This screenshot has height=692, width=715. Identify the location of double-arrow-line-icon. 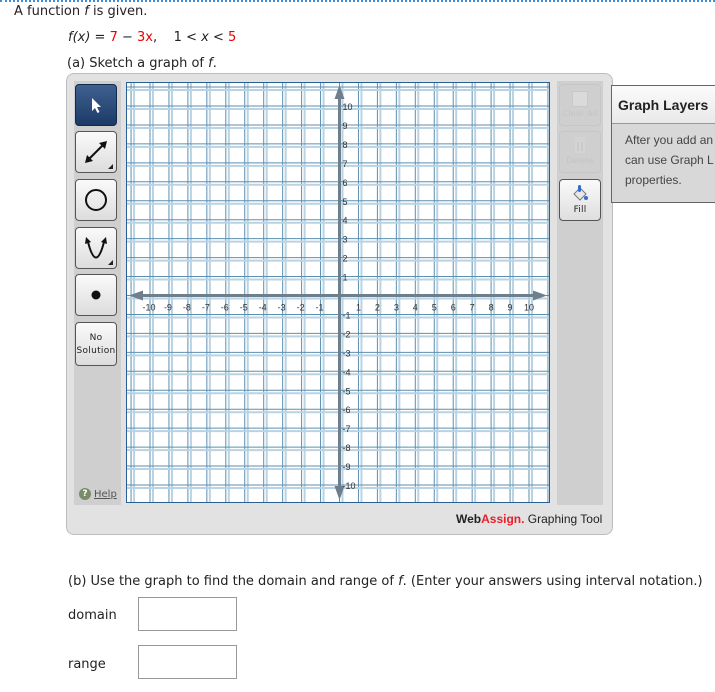
(96, 152).